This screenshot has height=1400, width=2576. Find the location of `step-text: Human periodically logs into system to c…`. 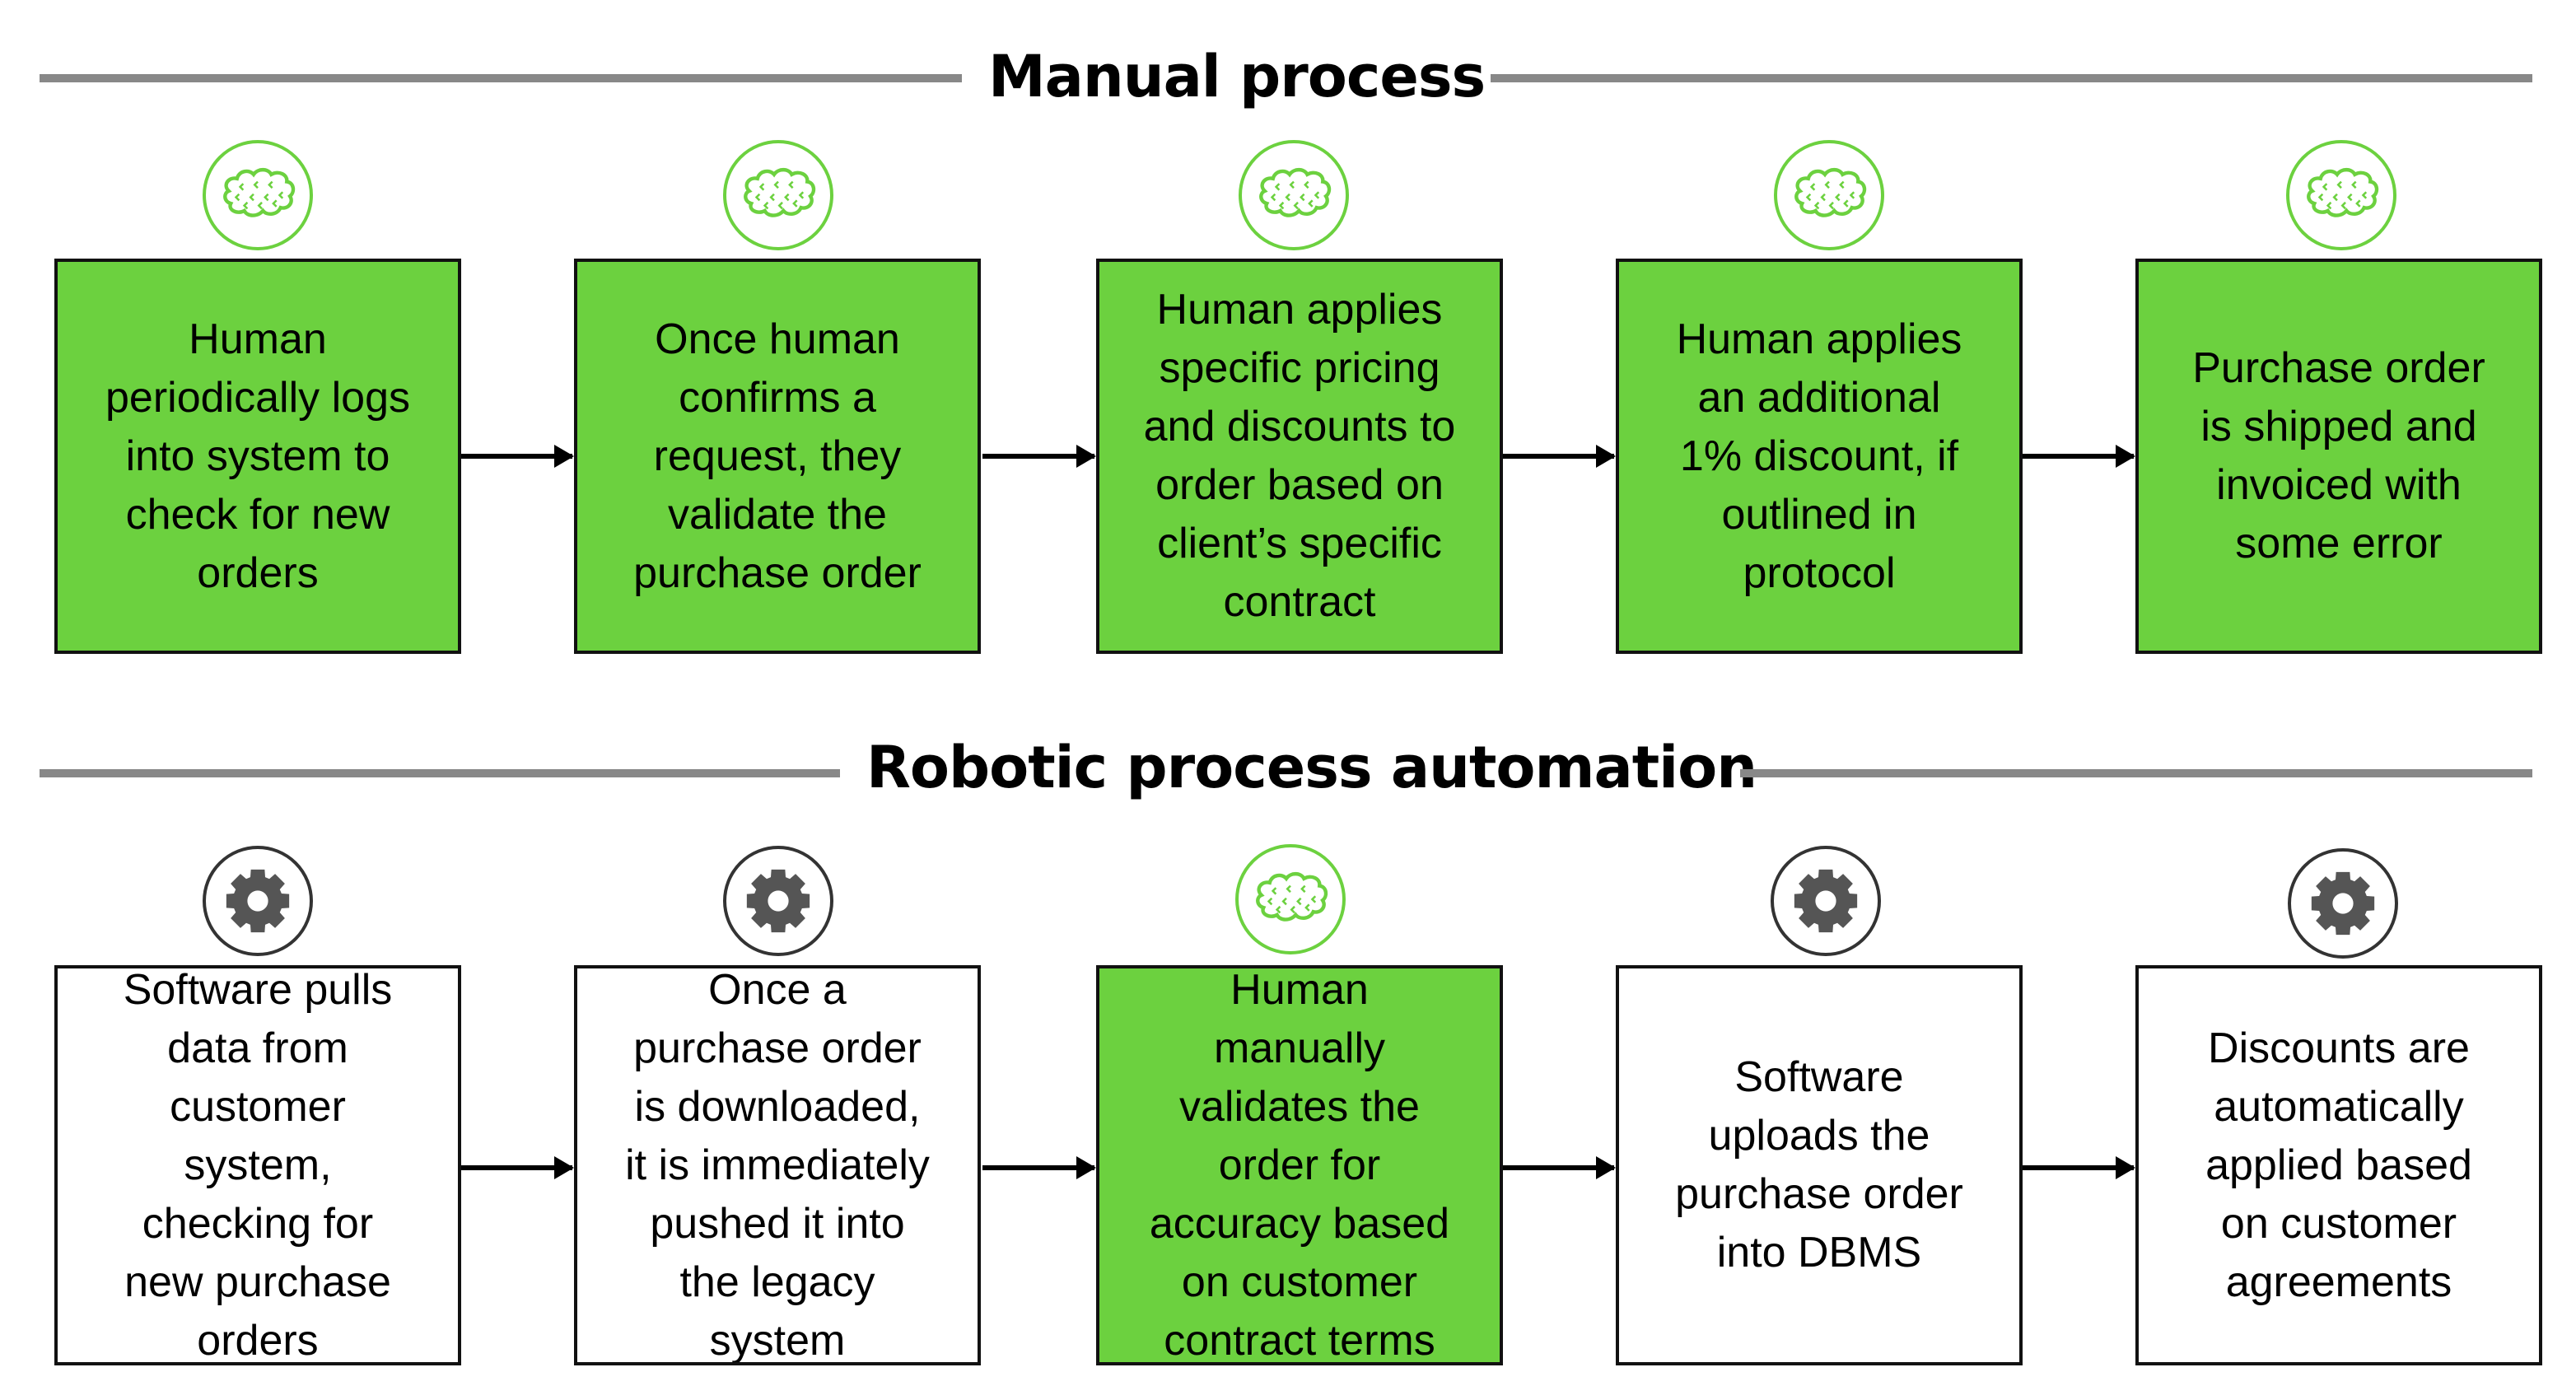

step-text: Human periodically logs into system to c… is located at coordinates (257, 456).